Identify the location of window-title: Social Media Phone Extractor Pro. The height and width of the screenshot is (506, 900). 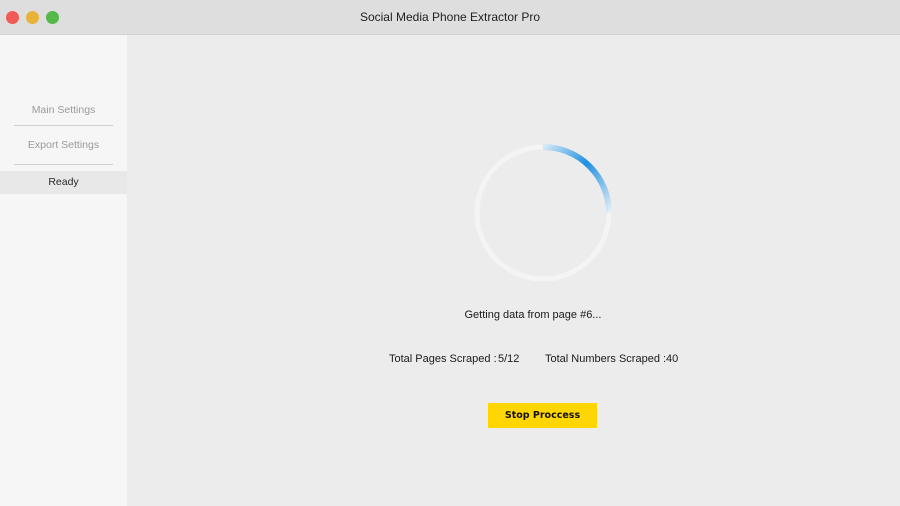
(450, 17).